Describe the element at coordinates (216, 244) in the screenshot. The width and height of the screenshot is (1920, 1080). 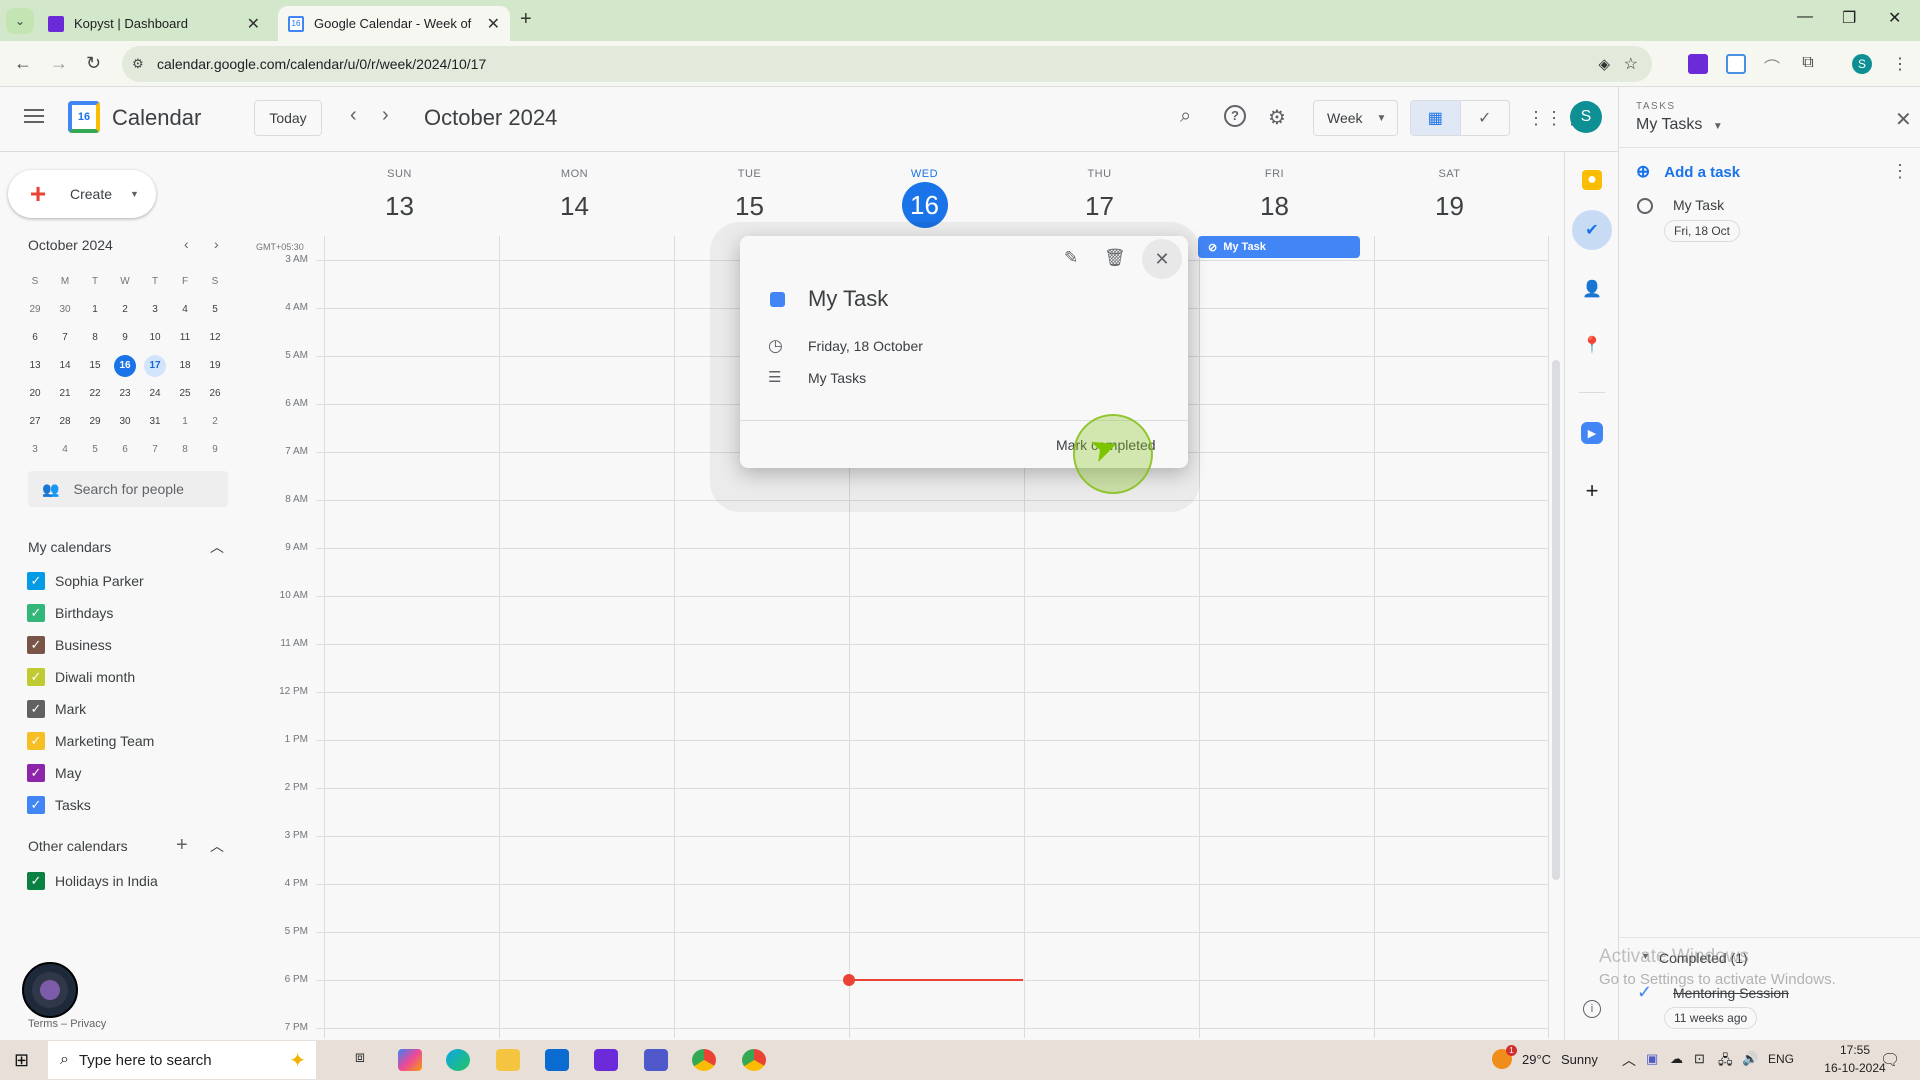
I see `mini-calendar-next-button: ›` at that location.